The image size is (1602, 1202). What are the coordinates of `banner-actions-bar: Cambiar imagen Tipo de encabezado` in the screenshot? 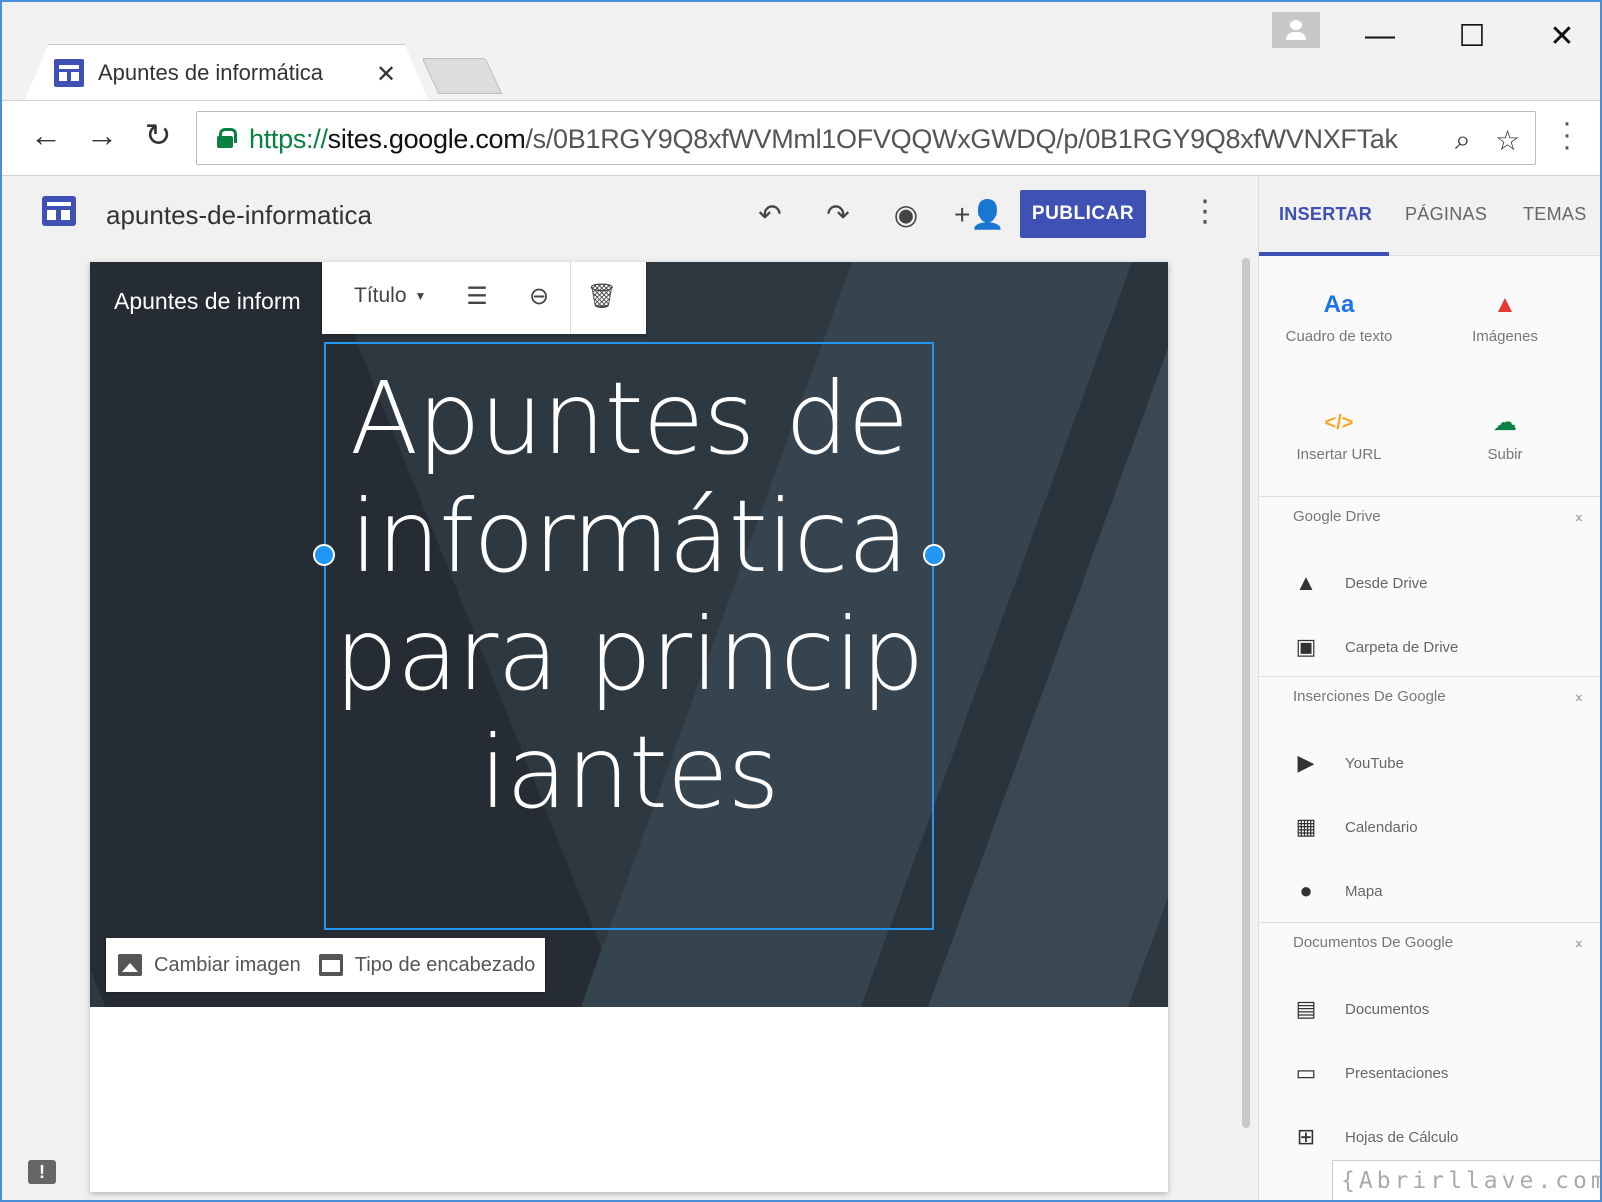 It's located at (326, 965).